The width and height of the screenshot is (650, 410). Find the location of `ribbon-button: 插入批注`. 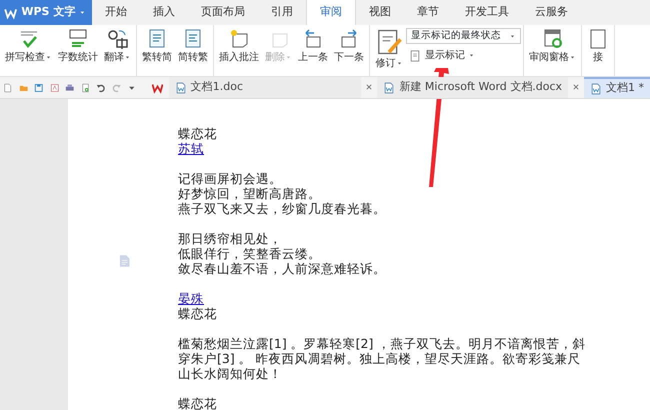

ribbon-button: 插入批注 is located at coordinates (239, 46).